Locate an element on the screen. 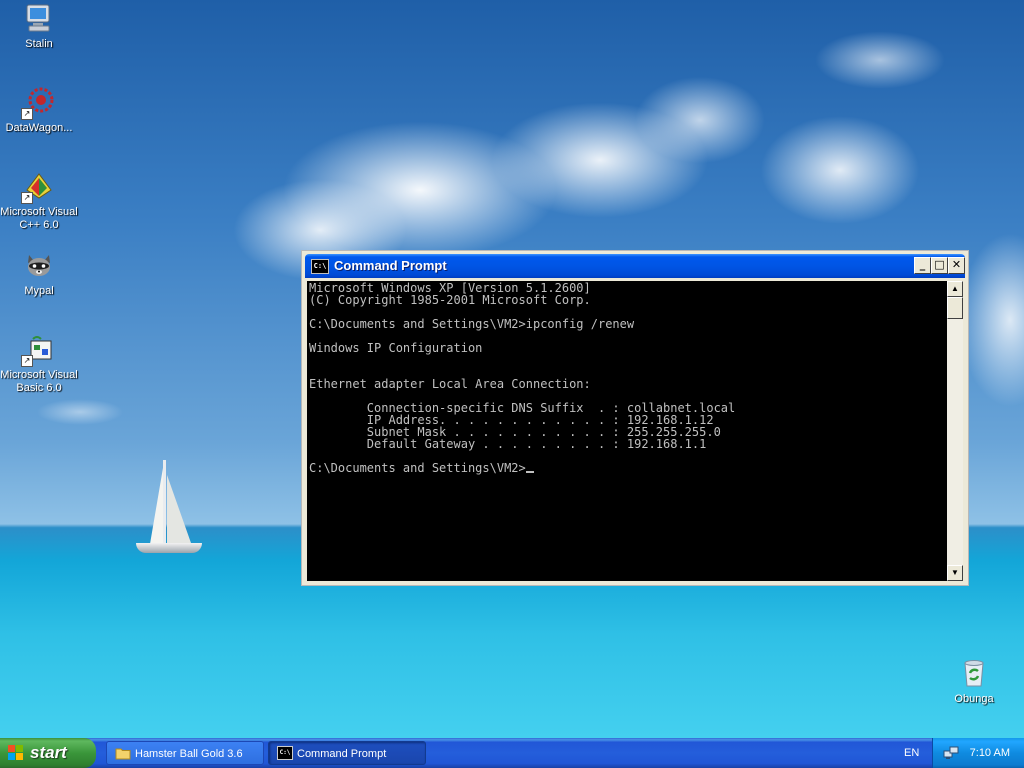  taskbar-button-hamster-ball: Hamster Ball Gold 3.6 is located at coordinates (185, 753).